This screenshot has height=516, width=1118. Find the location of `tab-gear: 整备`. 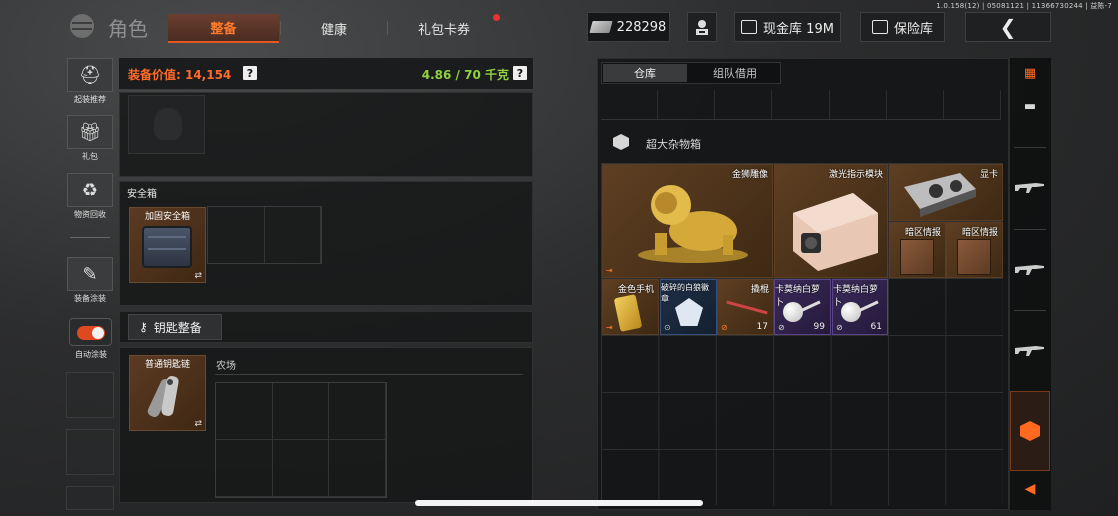

tab-gear: 整备 is located at coordinates (223, 28).